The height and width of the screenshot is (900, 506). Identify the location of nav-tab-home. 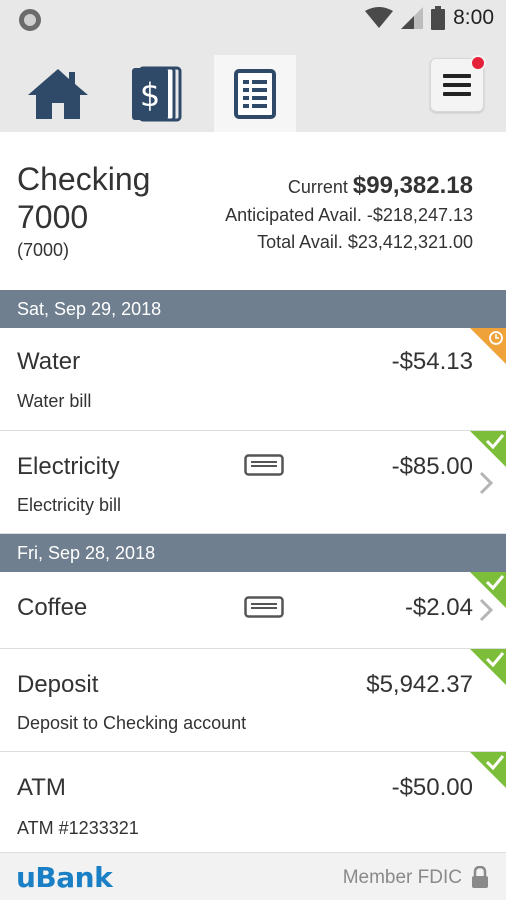
(58, 93).